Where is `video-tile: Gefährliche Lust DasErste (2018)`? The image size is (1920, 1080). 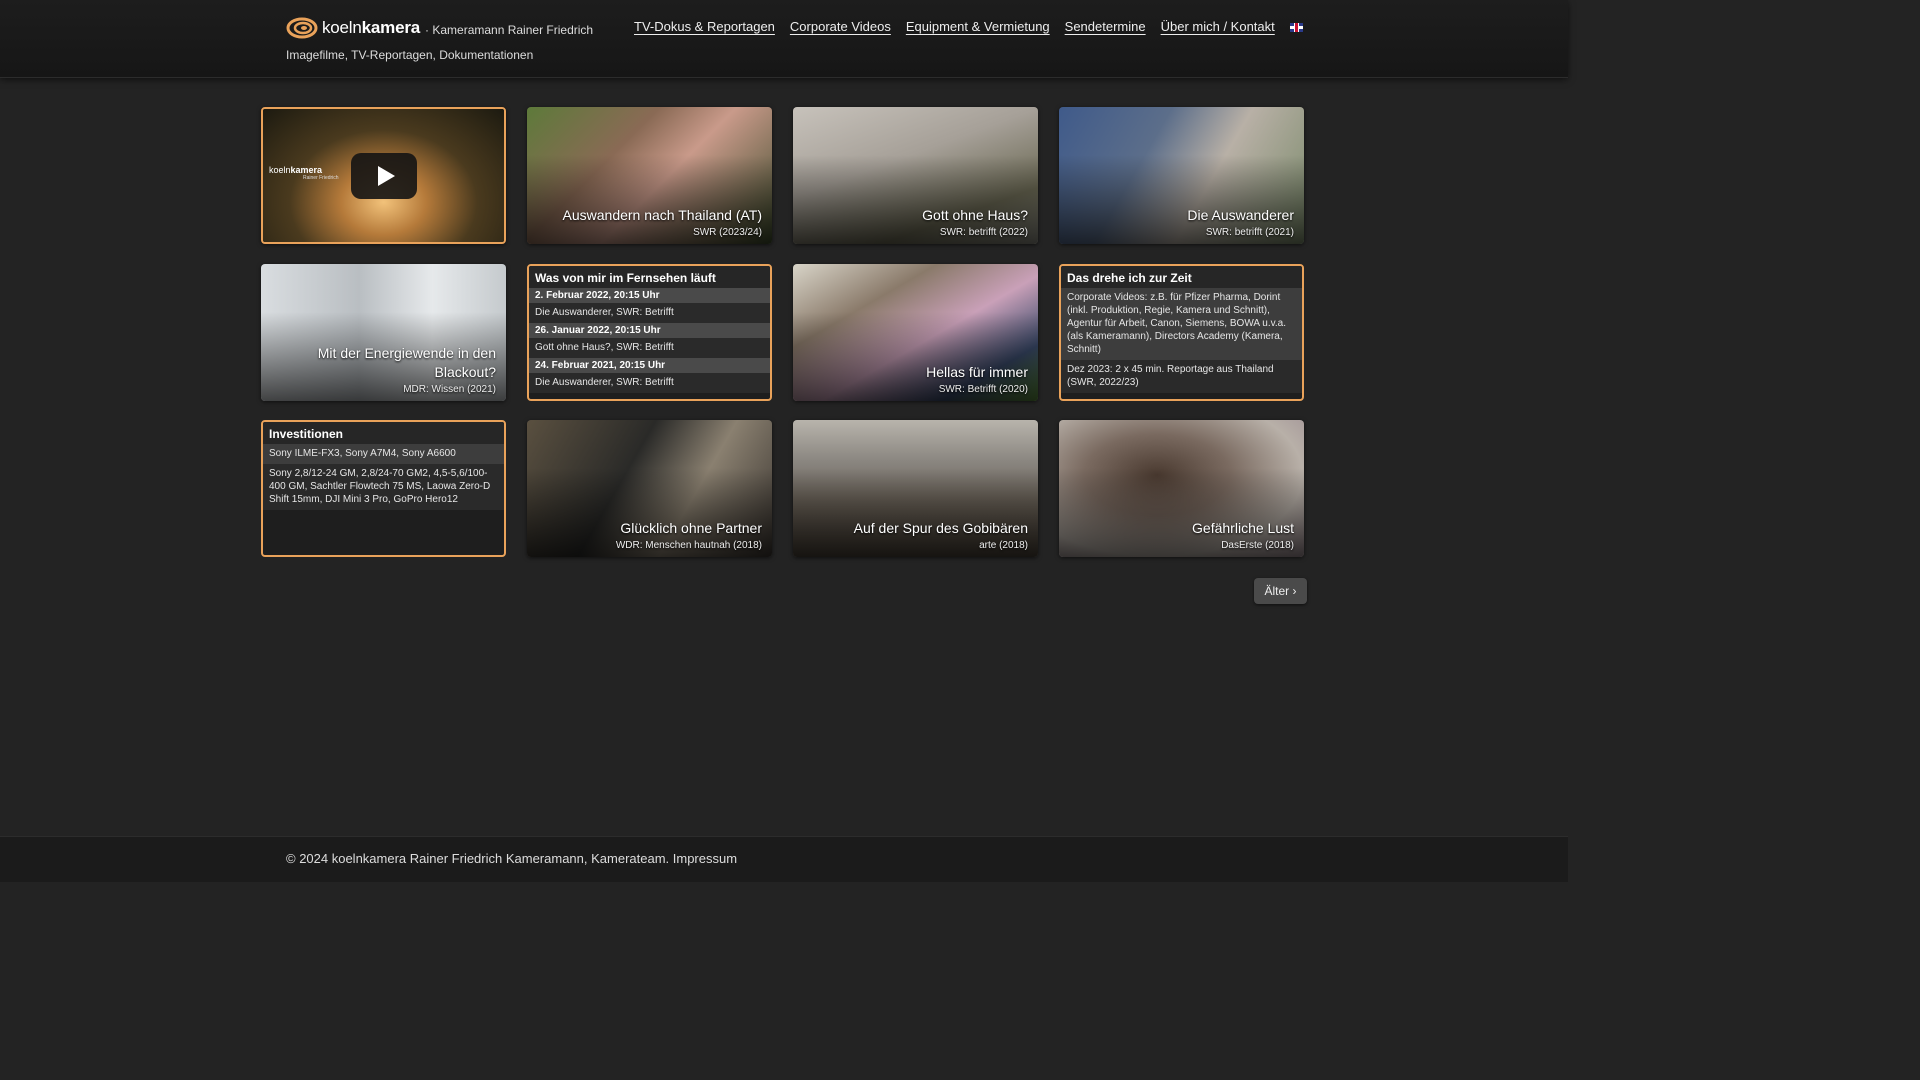 video-tile: Gefährliche Lust DasErste (2018) is located at coordinates (1181, 488).